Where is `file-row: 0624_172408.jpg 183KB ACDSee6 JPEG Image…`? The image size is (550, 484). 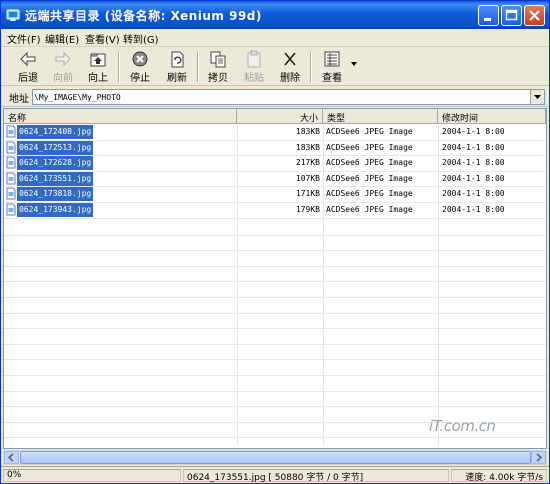
file-row: 0624_172408.jpg 183KB ACDSee6 JPEG Image… is located at coordinates (275, 133).